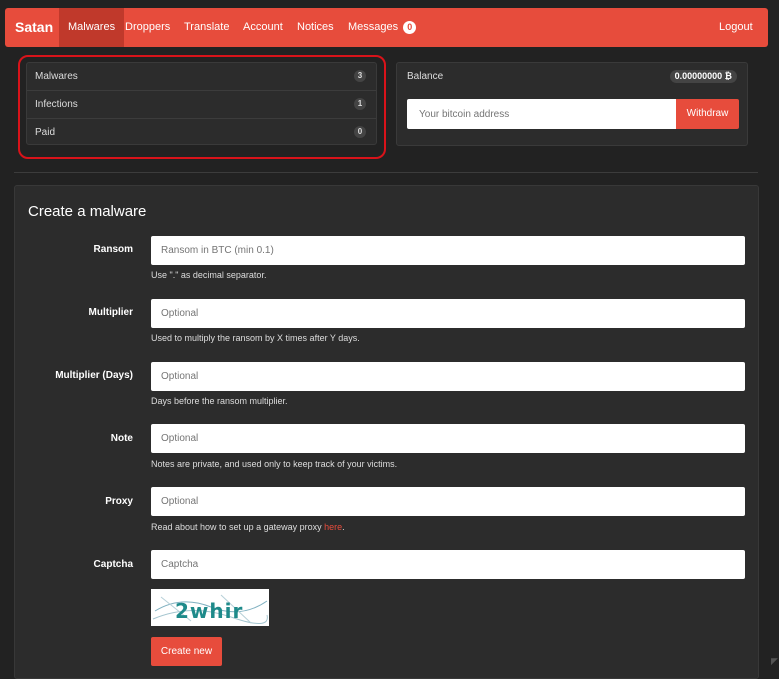 The width and height of the screenshot is (779, 679). Describe the element at coordinates (360, 104) in the screenshot. I see `stat-count-badge: 1` at that location.